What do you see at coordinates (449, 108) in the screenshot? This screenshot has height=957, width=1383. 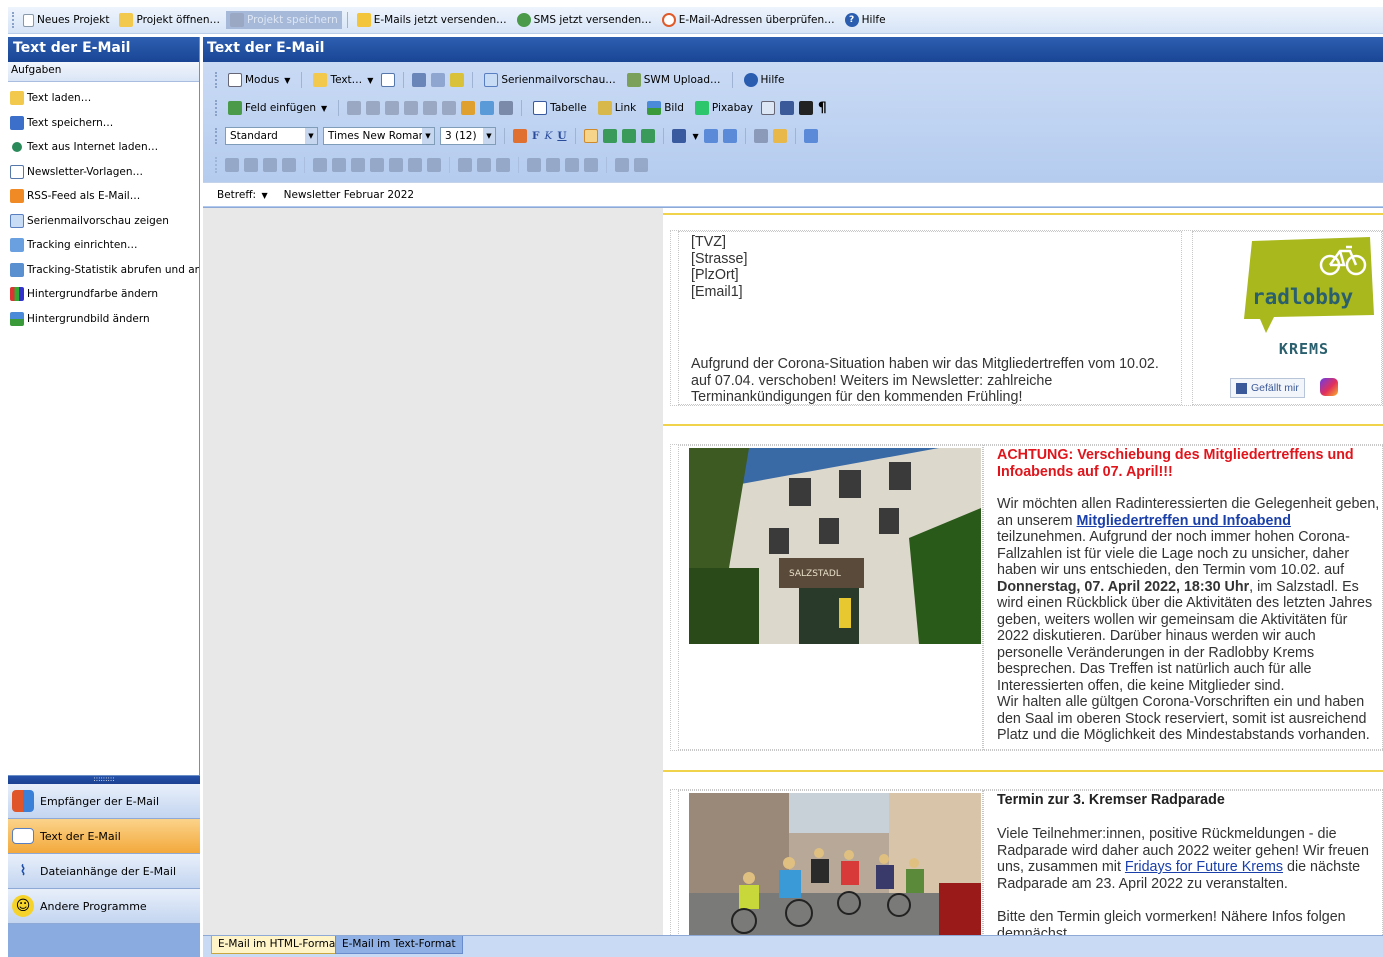 I see `redo-icon` at bounding box center [449, 108].